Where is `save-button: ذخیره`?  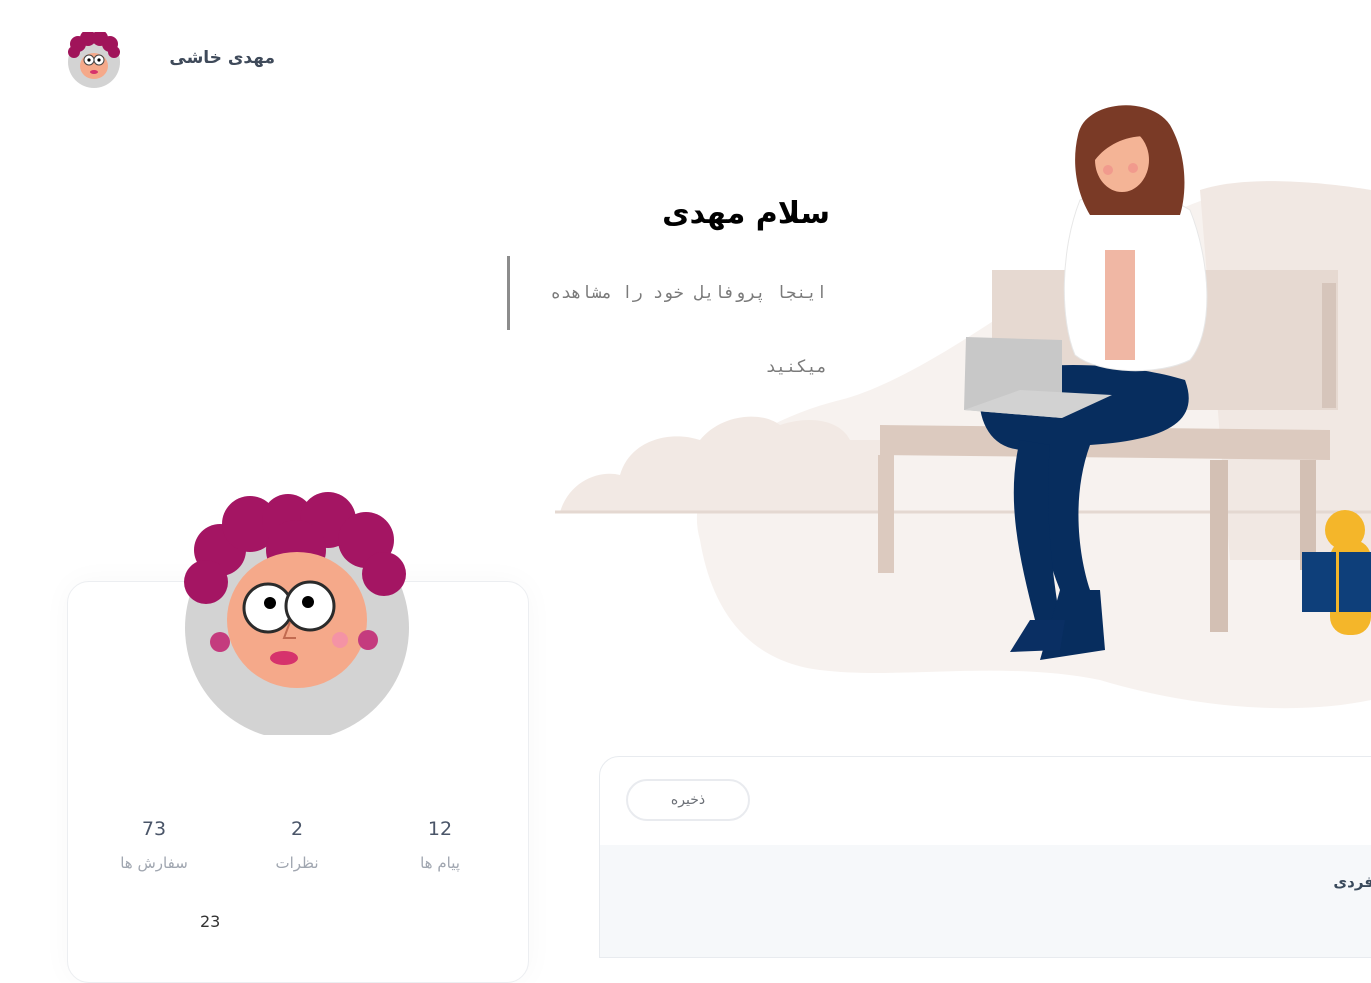 save-button: ذخیره is located at coordinates (688, 800).